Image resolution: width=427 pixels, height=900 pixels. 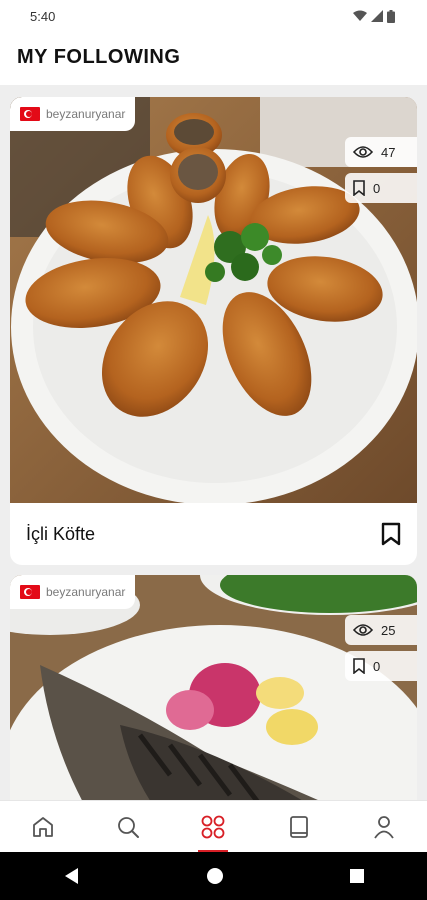 I want to click on battery-icon, so click(x=391, y=16).